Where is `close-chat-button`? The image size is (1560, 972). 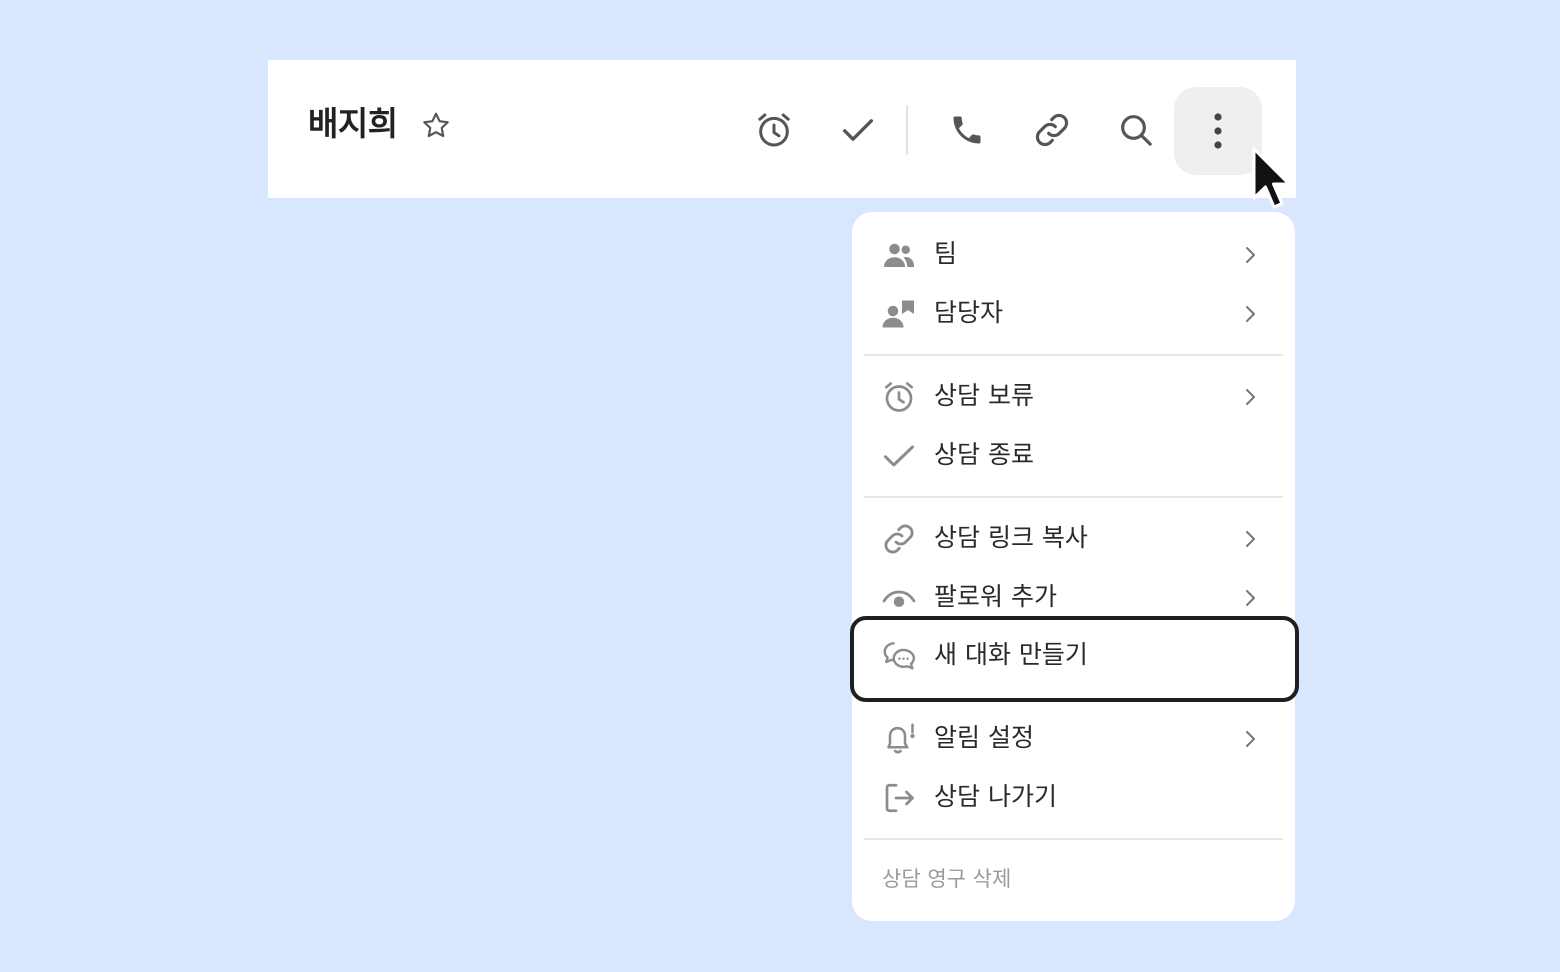
close-chat-button is located at coordinates (858, 130).